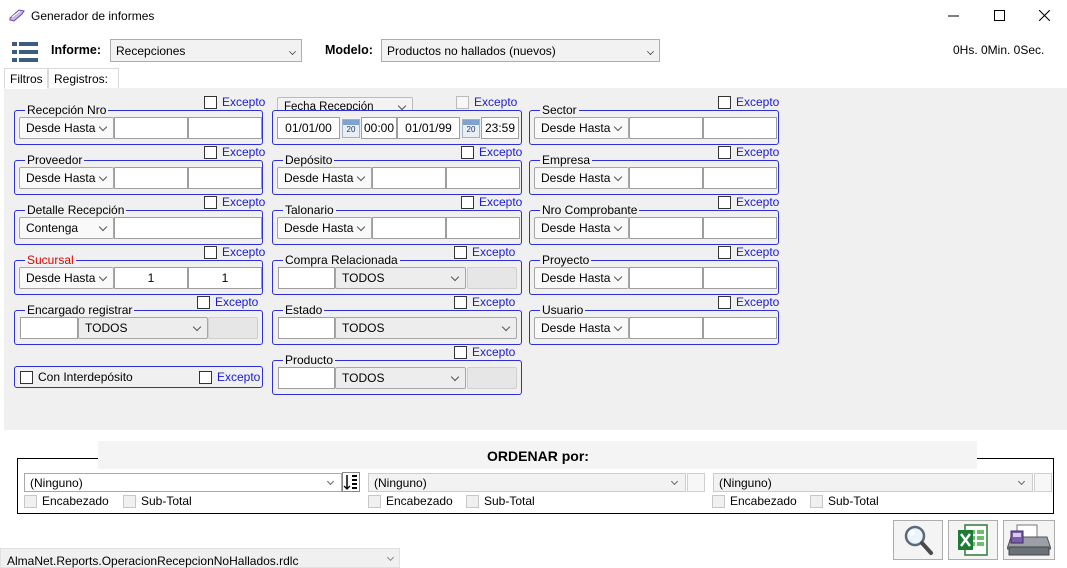 The width and height of the screenshot is (1067, 568). I want to click on compra-relacionada-title: Compra Relacionada, so click(341, 260).